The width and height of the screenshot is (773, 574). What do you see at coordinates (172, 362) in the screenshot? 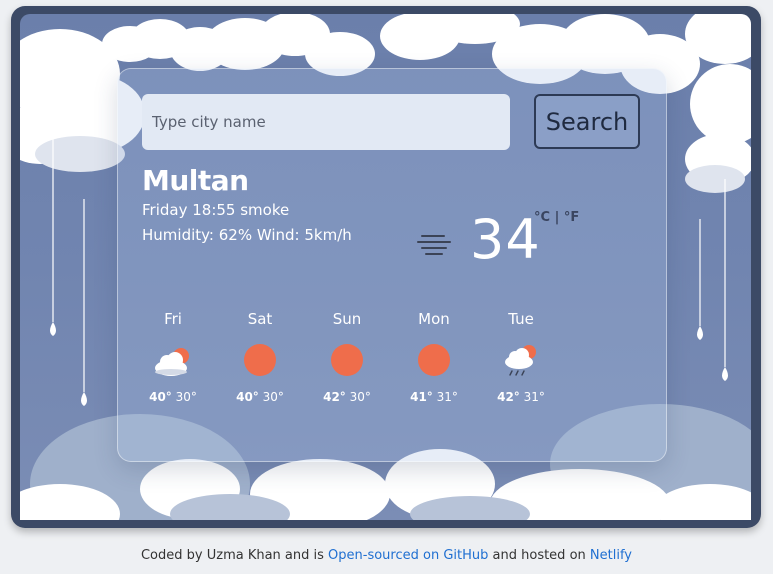
I see `partly-cloudy-icon` at bounding box center [172, 362].